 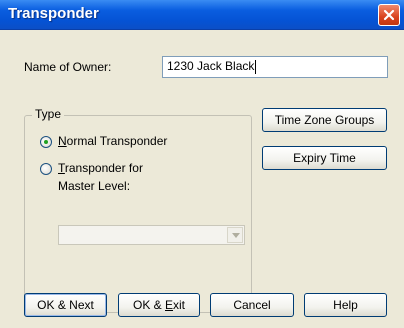 What do you see at coordinates (345, 305) in the screenshot?
I see `help-button: Help` at bounding box center [345, 305].